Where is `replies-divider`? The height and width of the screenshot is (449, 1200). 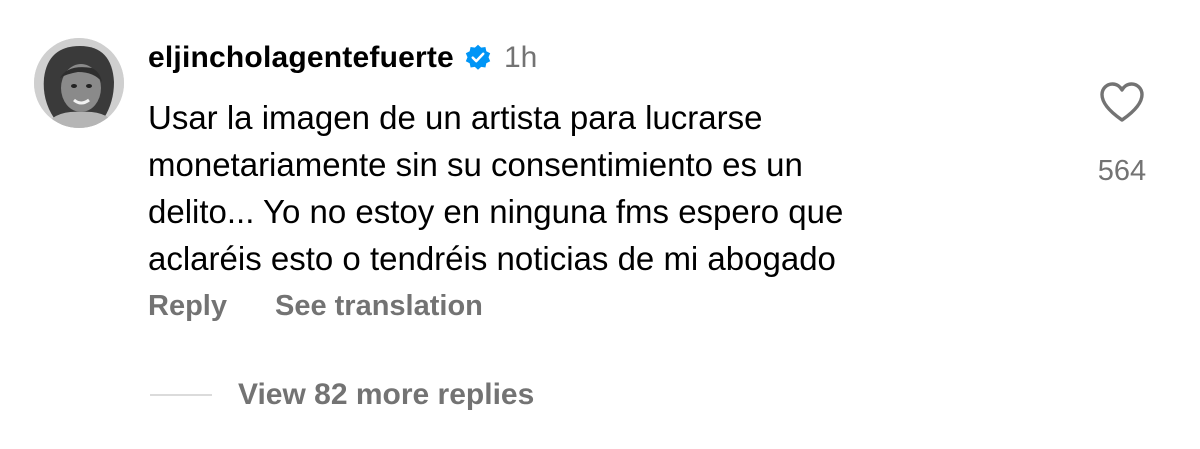 replies-divider is located at coordinates (181, 395).